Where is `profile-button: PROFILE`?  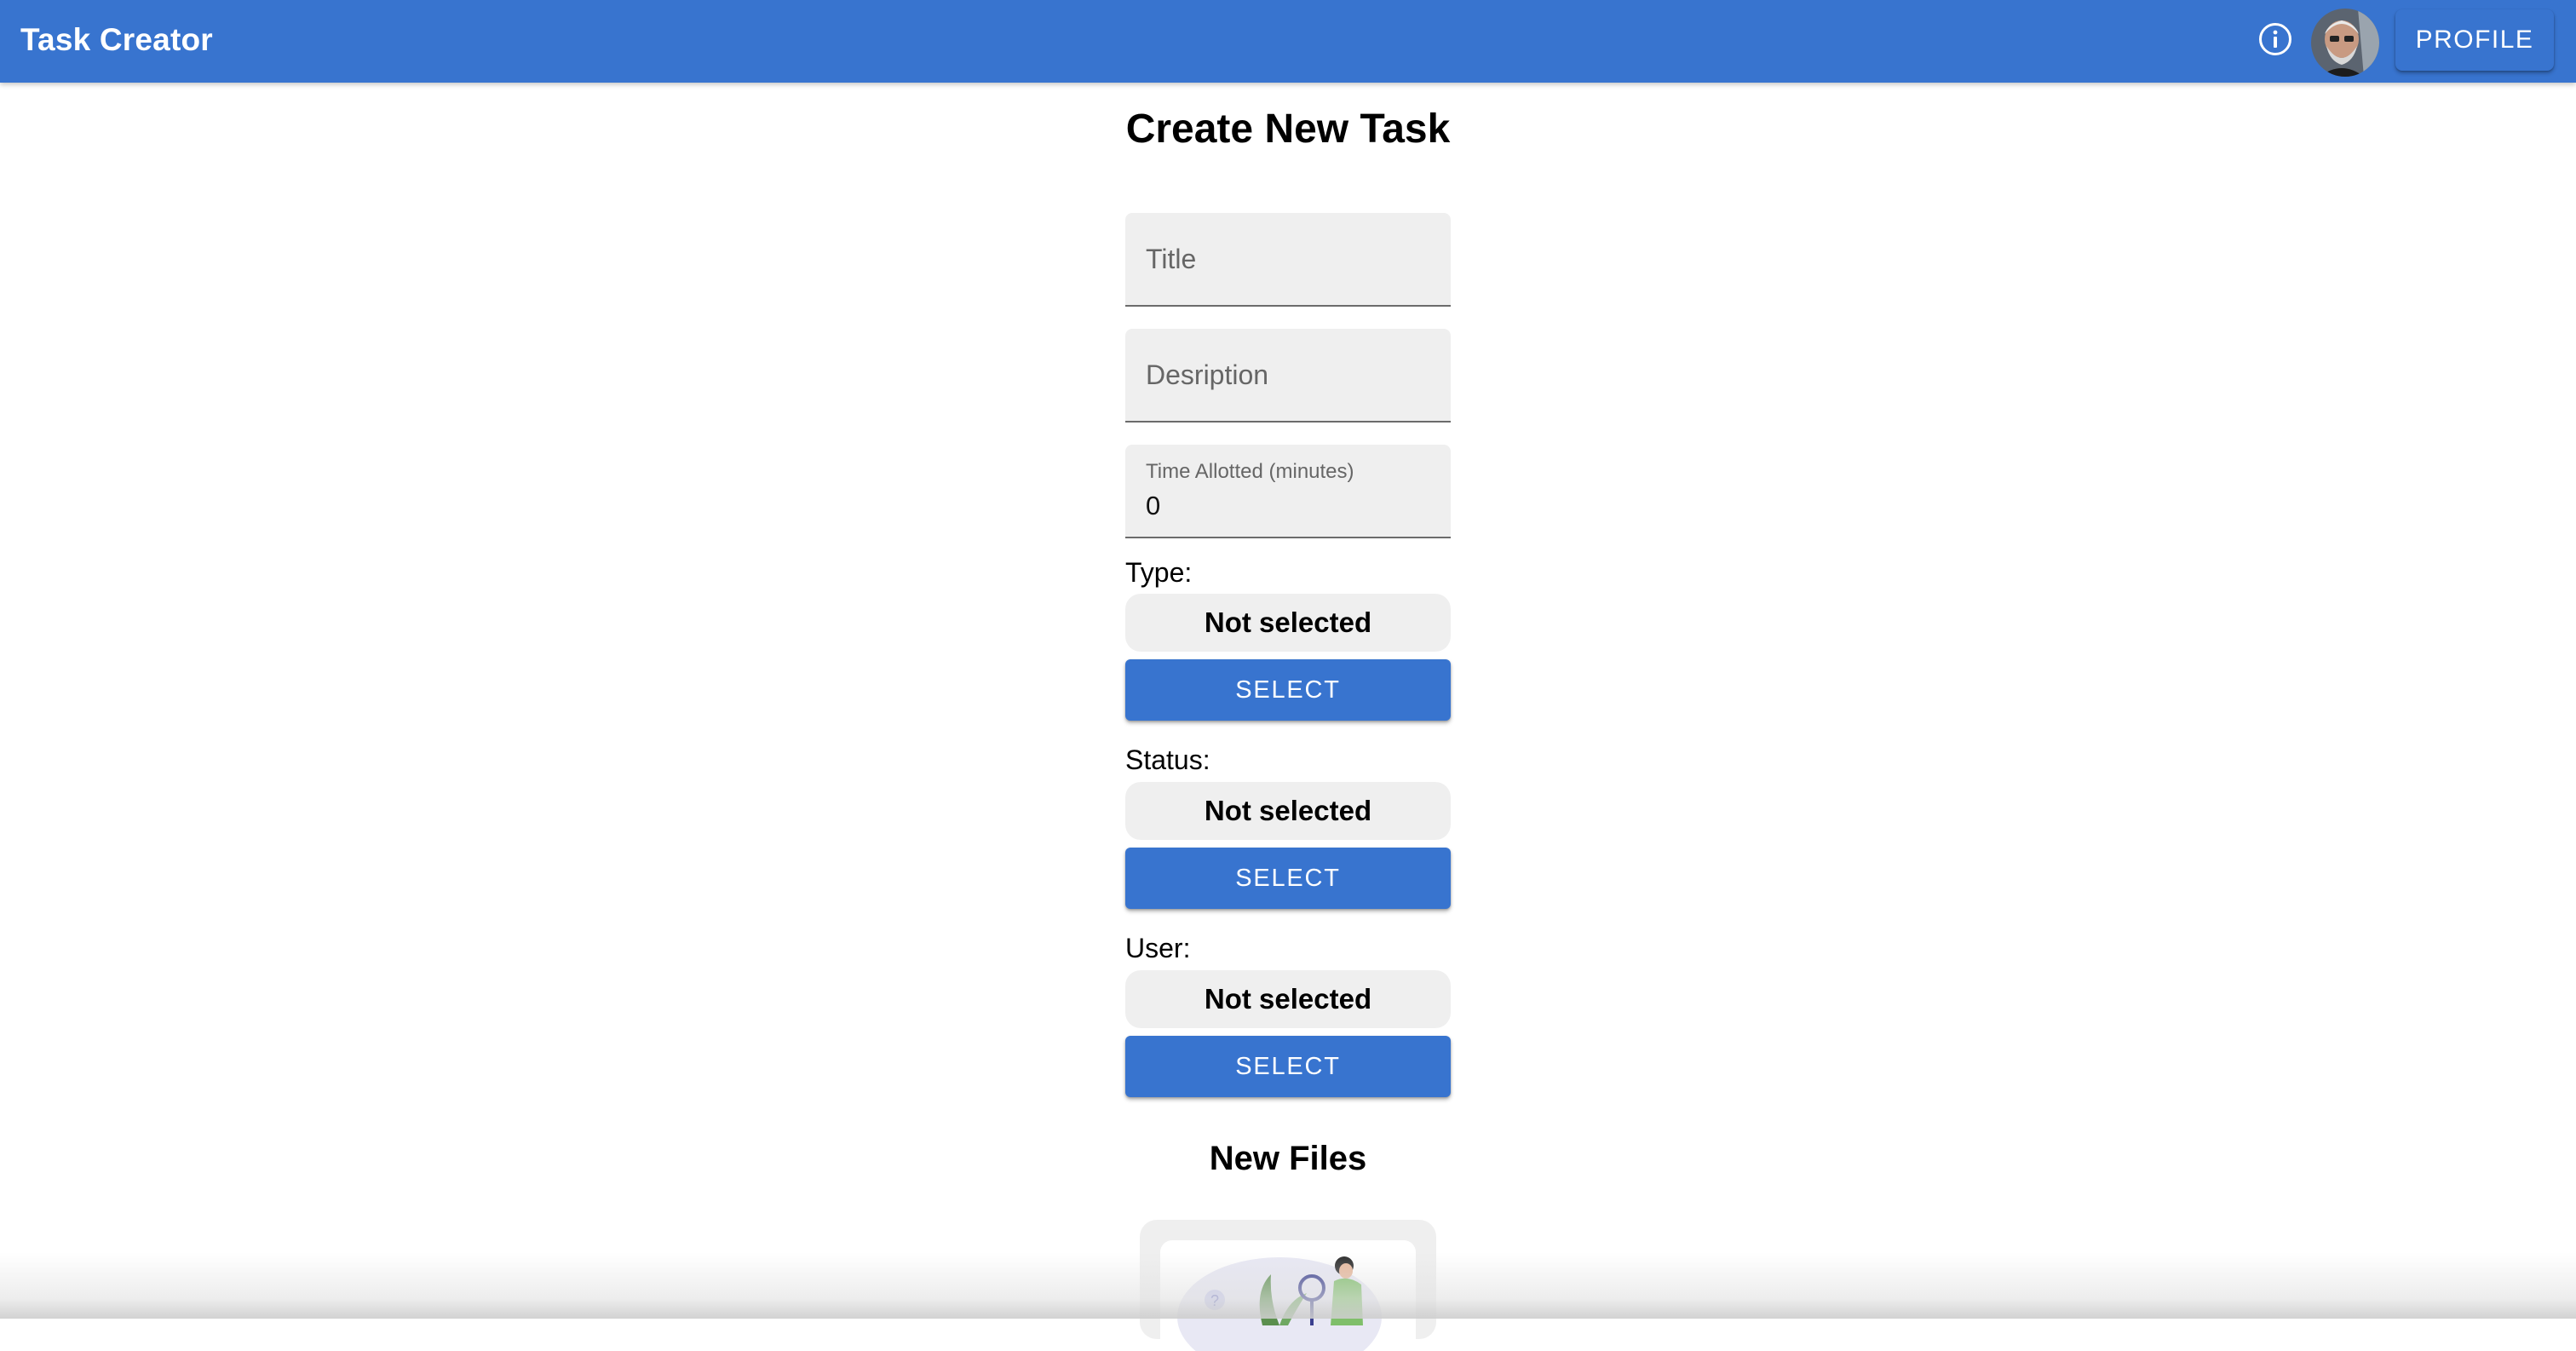 profile-button: PROFILE is located at coordinates (2475, 40).